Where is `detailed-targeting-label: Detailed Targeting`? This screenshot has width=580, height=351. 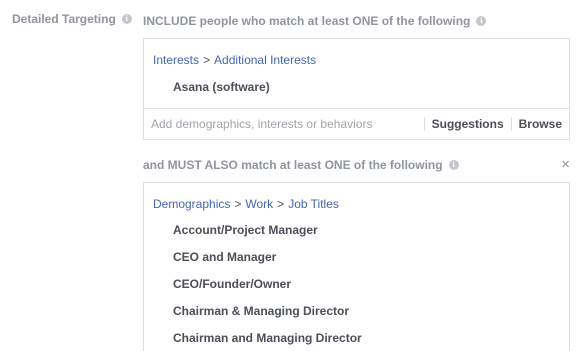
detailed-targeting-label: Detailed Targeting is located at coordinates (64, 19).